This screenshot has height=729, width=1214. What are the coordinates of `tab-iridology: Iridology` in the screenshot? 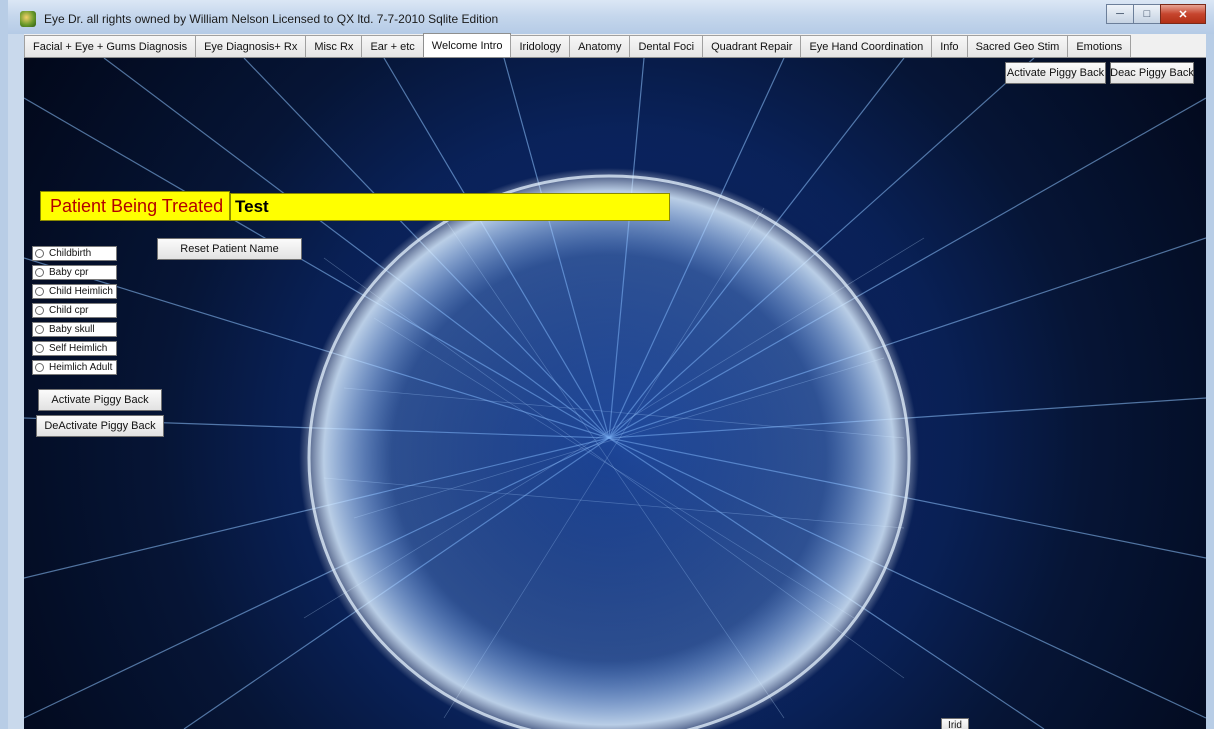 It's located at (540, 46).